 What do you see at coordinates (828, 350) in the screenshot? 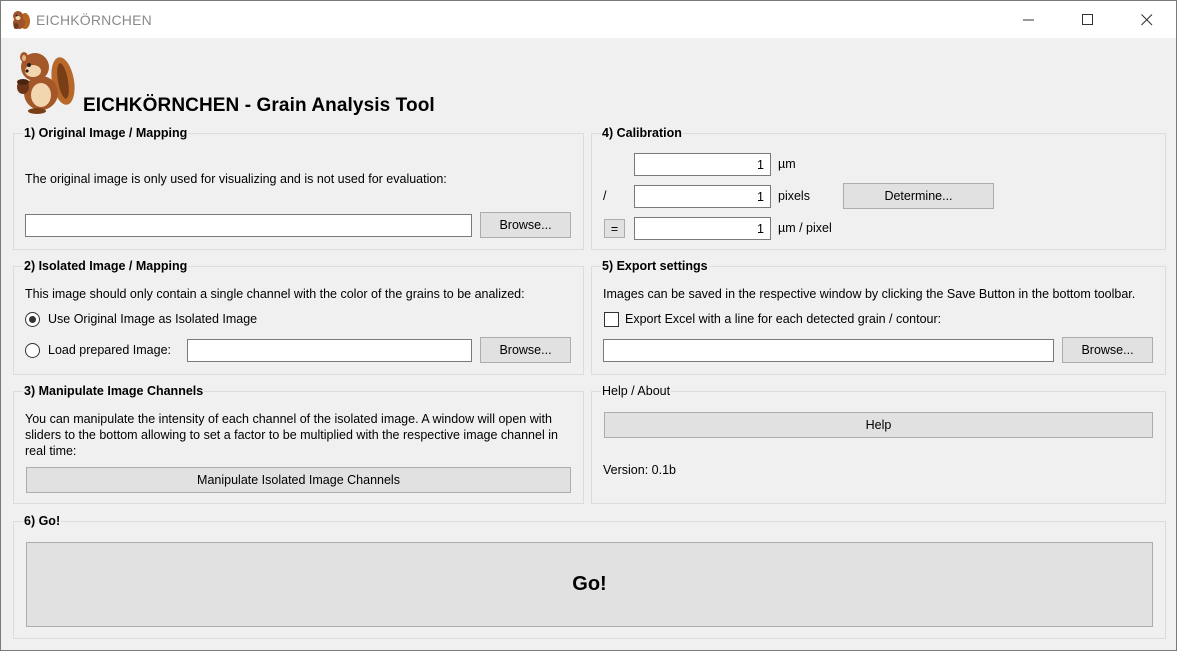
I see `export-path-input` at bounding box center [828, 350].